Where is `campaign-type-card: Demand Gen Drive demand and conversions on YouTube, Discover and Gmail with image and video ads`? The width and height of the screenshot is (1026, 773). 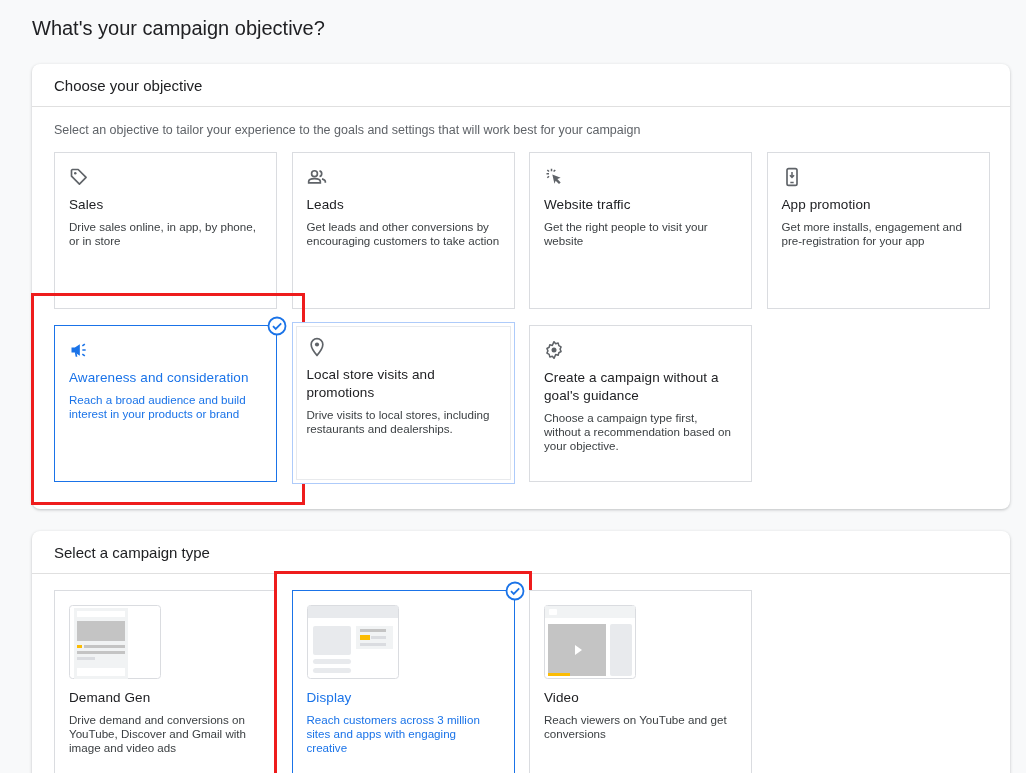
campaign-type-card: Demand Gen Drive demand and conversions on YouTube, Discover and Gmail with image and video ads is located at coordinates (165, 681).